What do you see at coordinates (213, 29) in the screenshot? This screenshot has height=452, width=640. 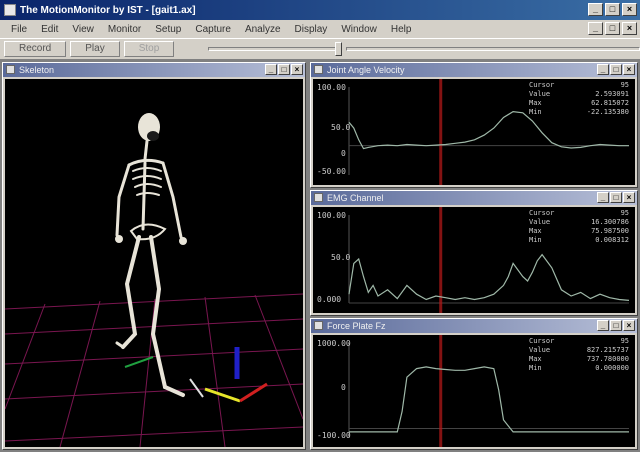 I see `menu-capture: Capture` at bounding box center [213, 29].